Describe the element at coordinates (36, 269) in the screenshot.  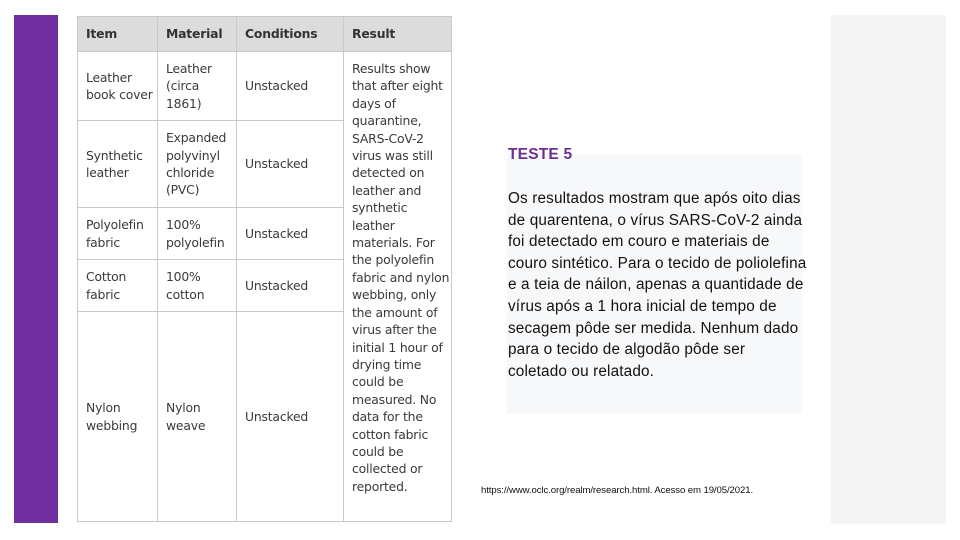
I see `accent-bar` at that location.